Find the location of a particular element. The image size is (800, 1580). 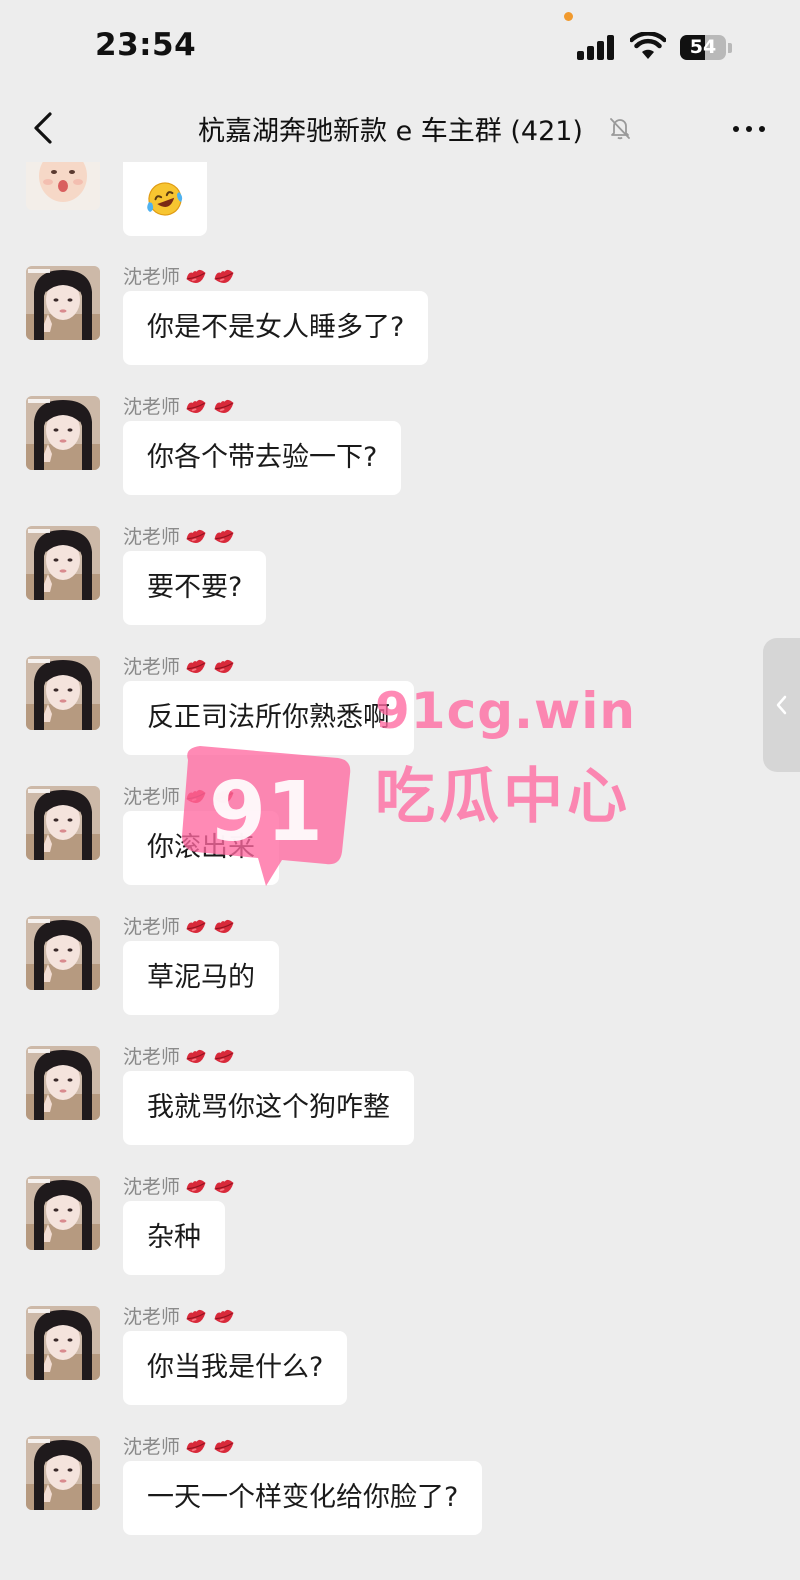

message-bubble: 反正司法所你熟悉啊 is located at coordinates (268, 718).